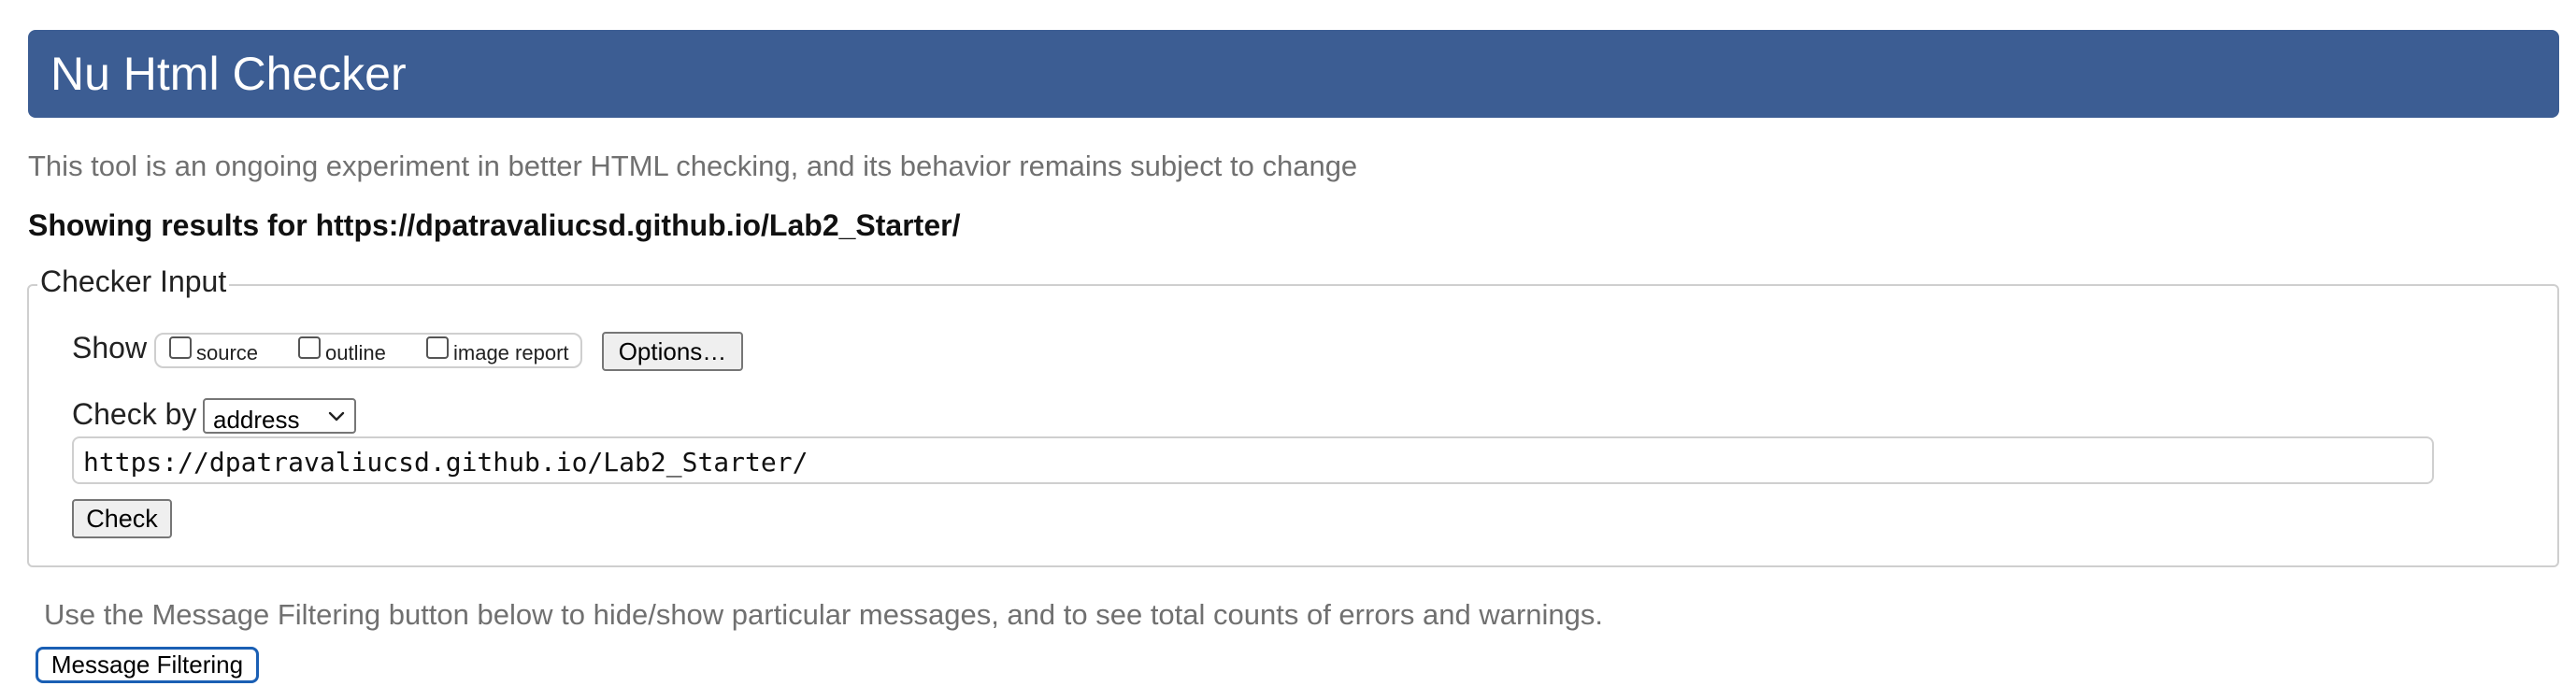 The width and height of the screenshot is (2576, 686). Describe the element at coordinates (122, 518) in the screenshot. I see `check-button: Check` at that location.